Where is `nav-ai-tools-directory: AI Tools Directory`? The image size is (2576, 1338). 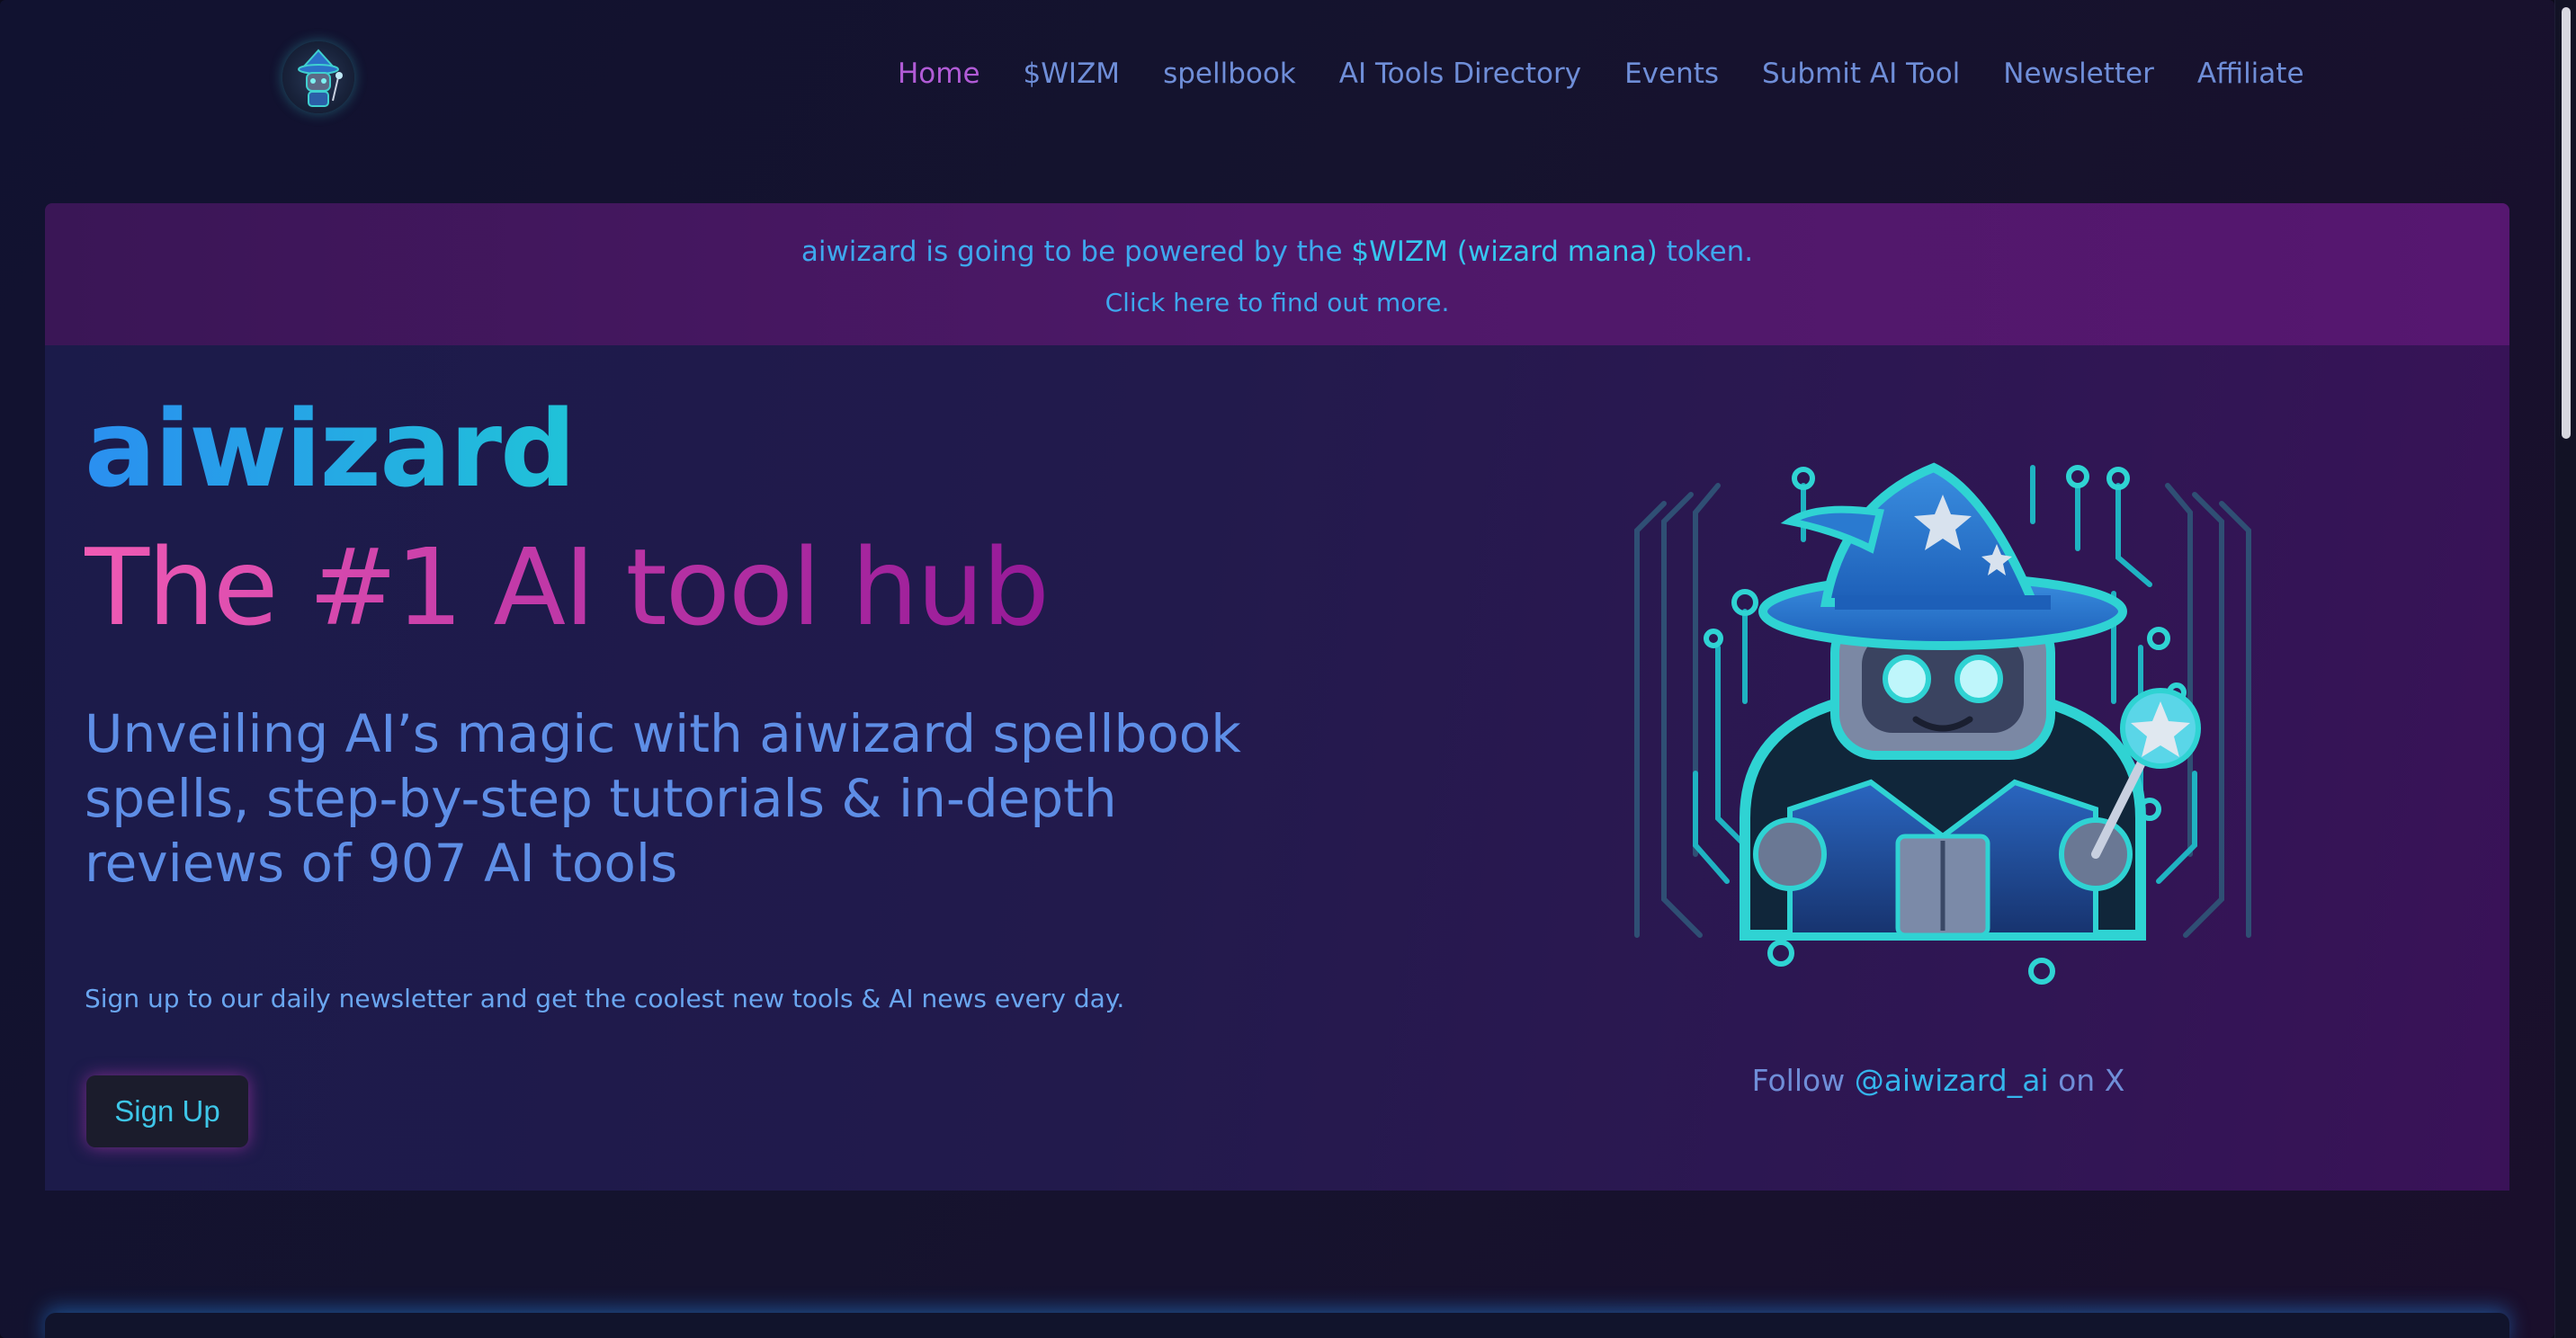 nav-ai-tools-directory: AI Tools Directory is located at coordinates (1460, 74).